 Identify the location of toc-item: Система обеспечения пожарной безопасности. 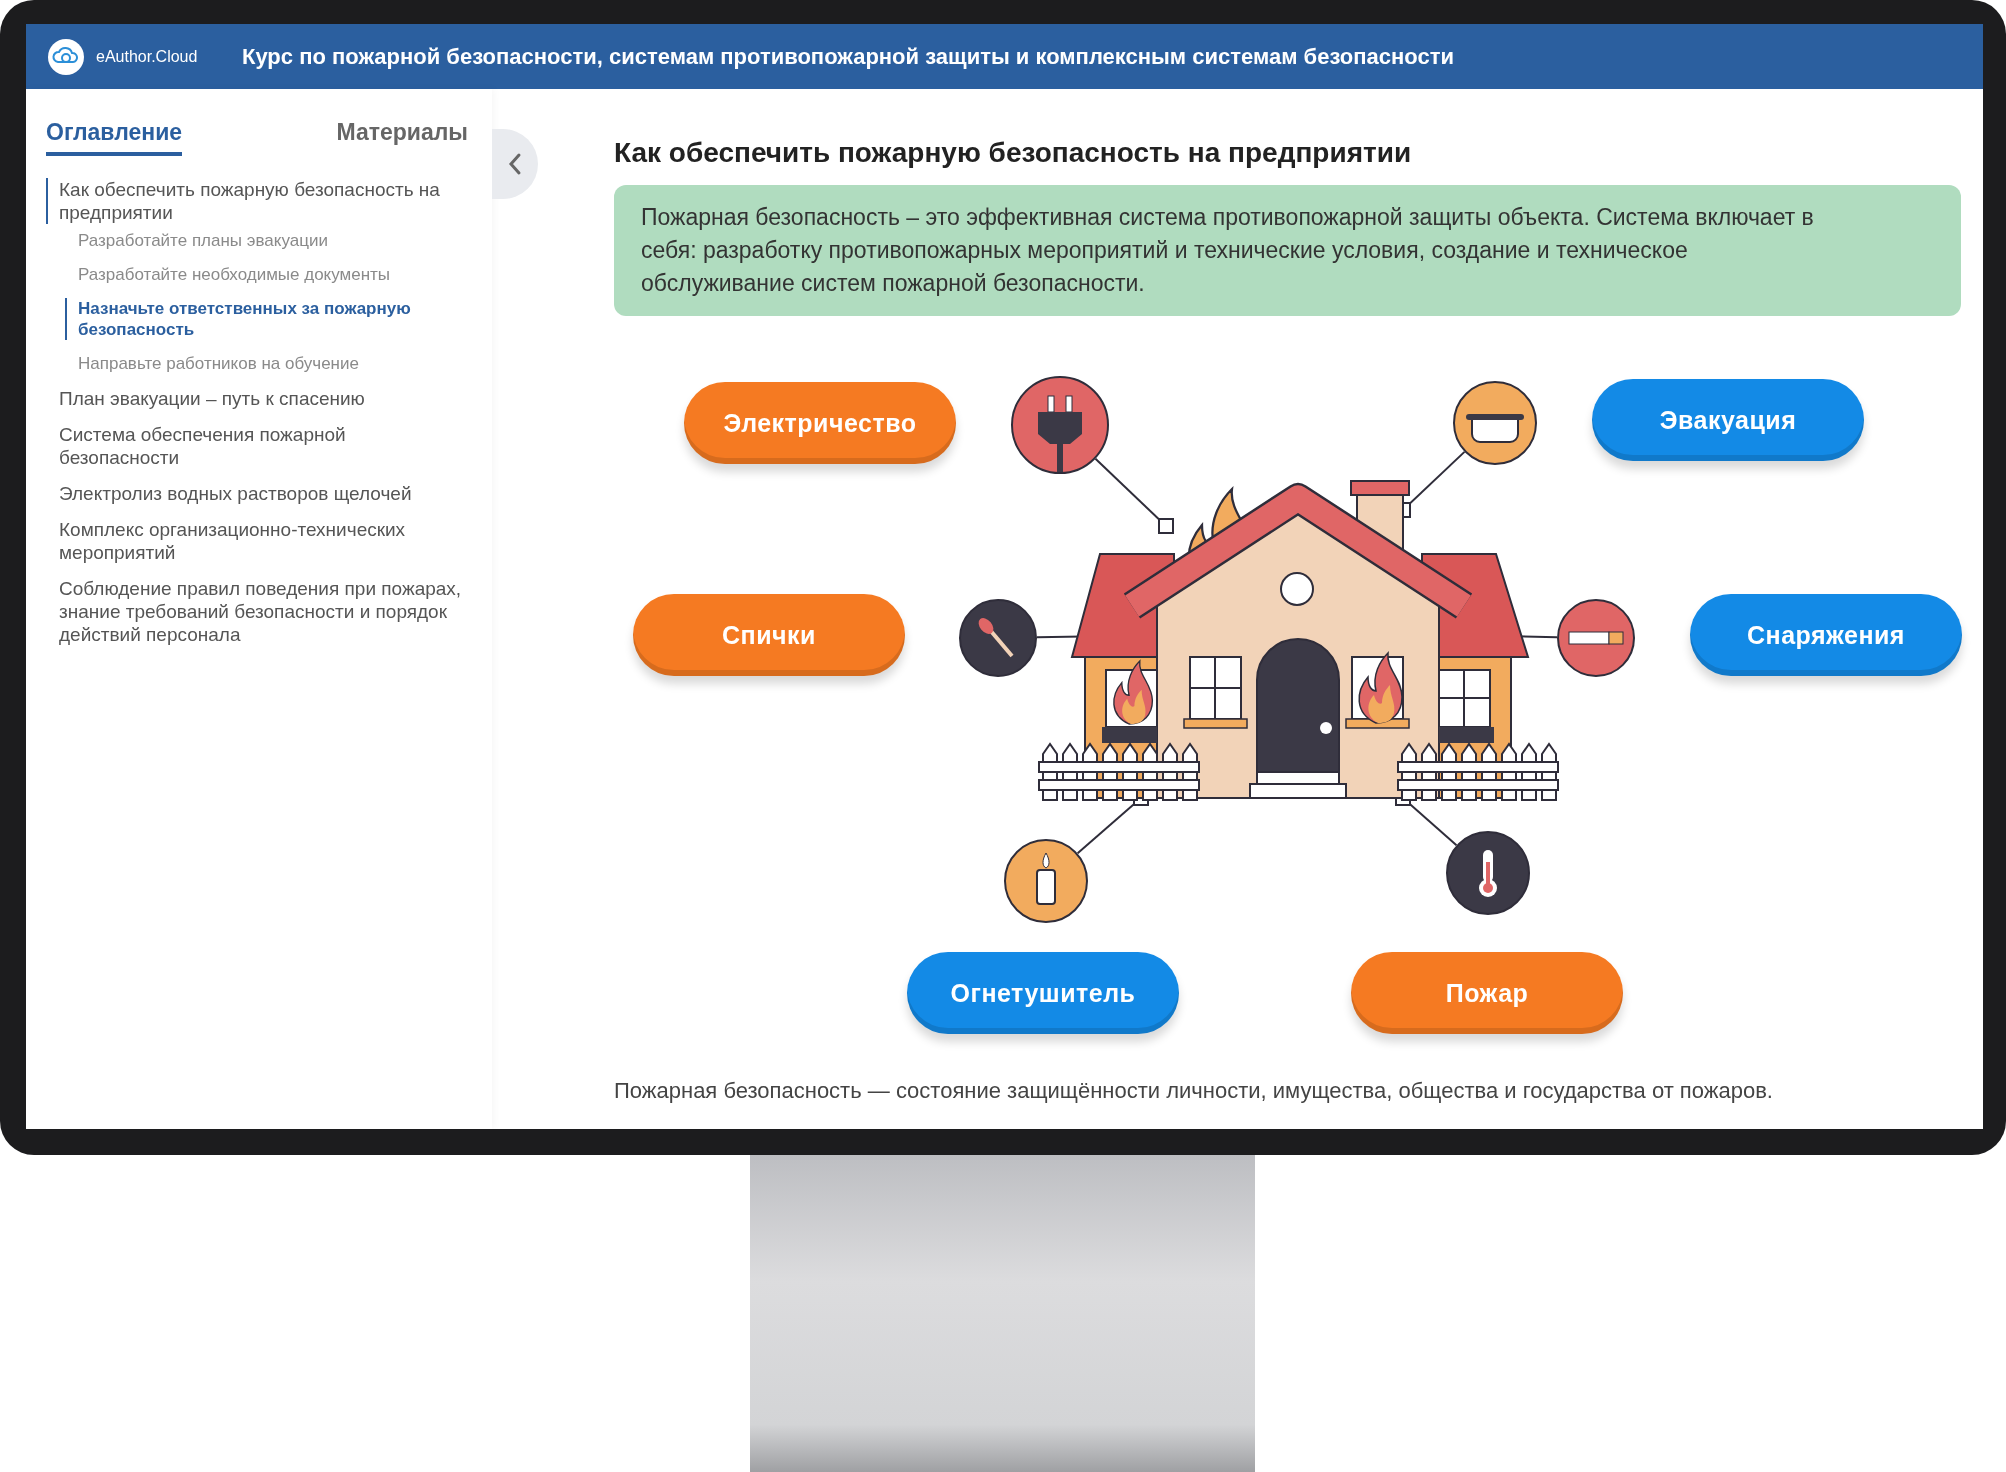
(257, 446).